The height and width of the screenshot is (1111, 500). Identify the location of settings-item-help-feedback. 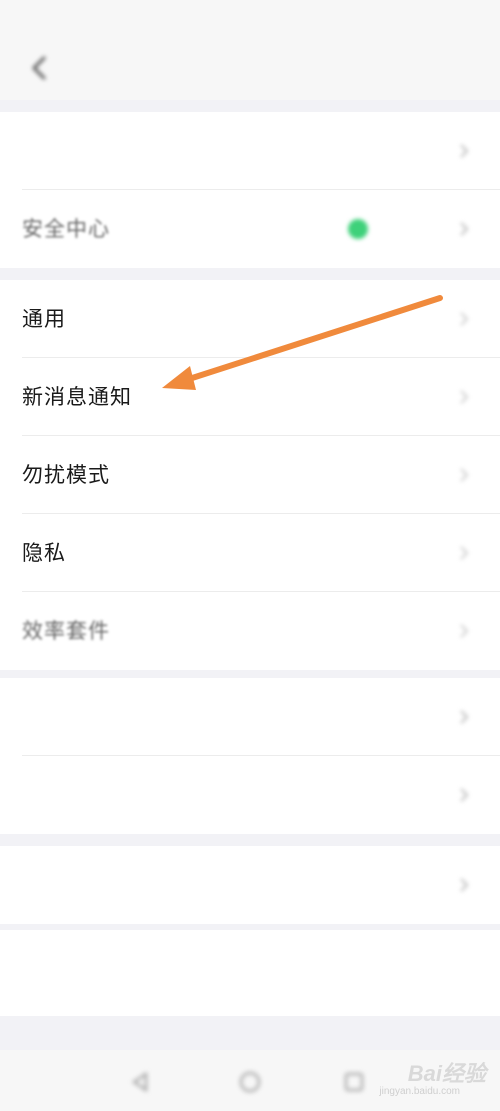
(250, 717).